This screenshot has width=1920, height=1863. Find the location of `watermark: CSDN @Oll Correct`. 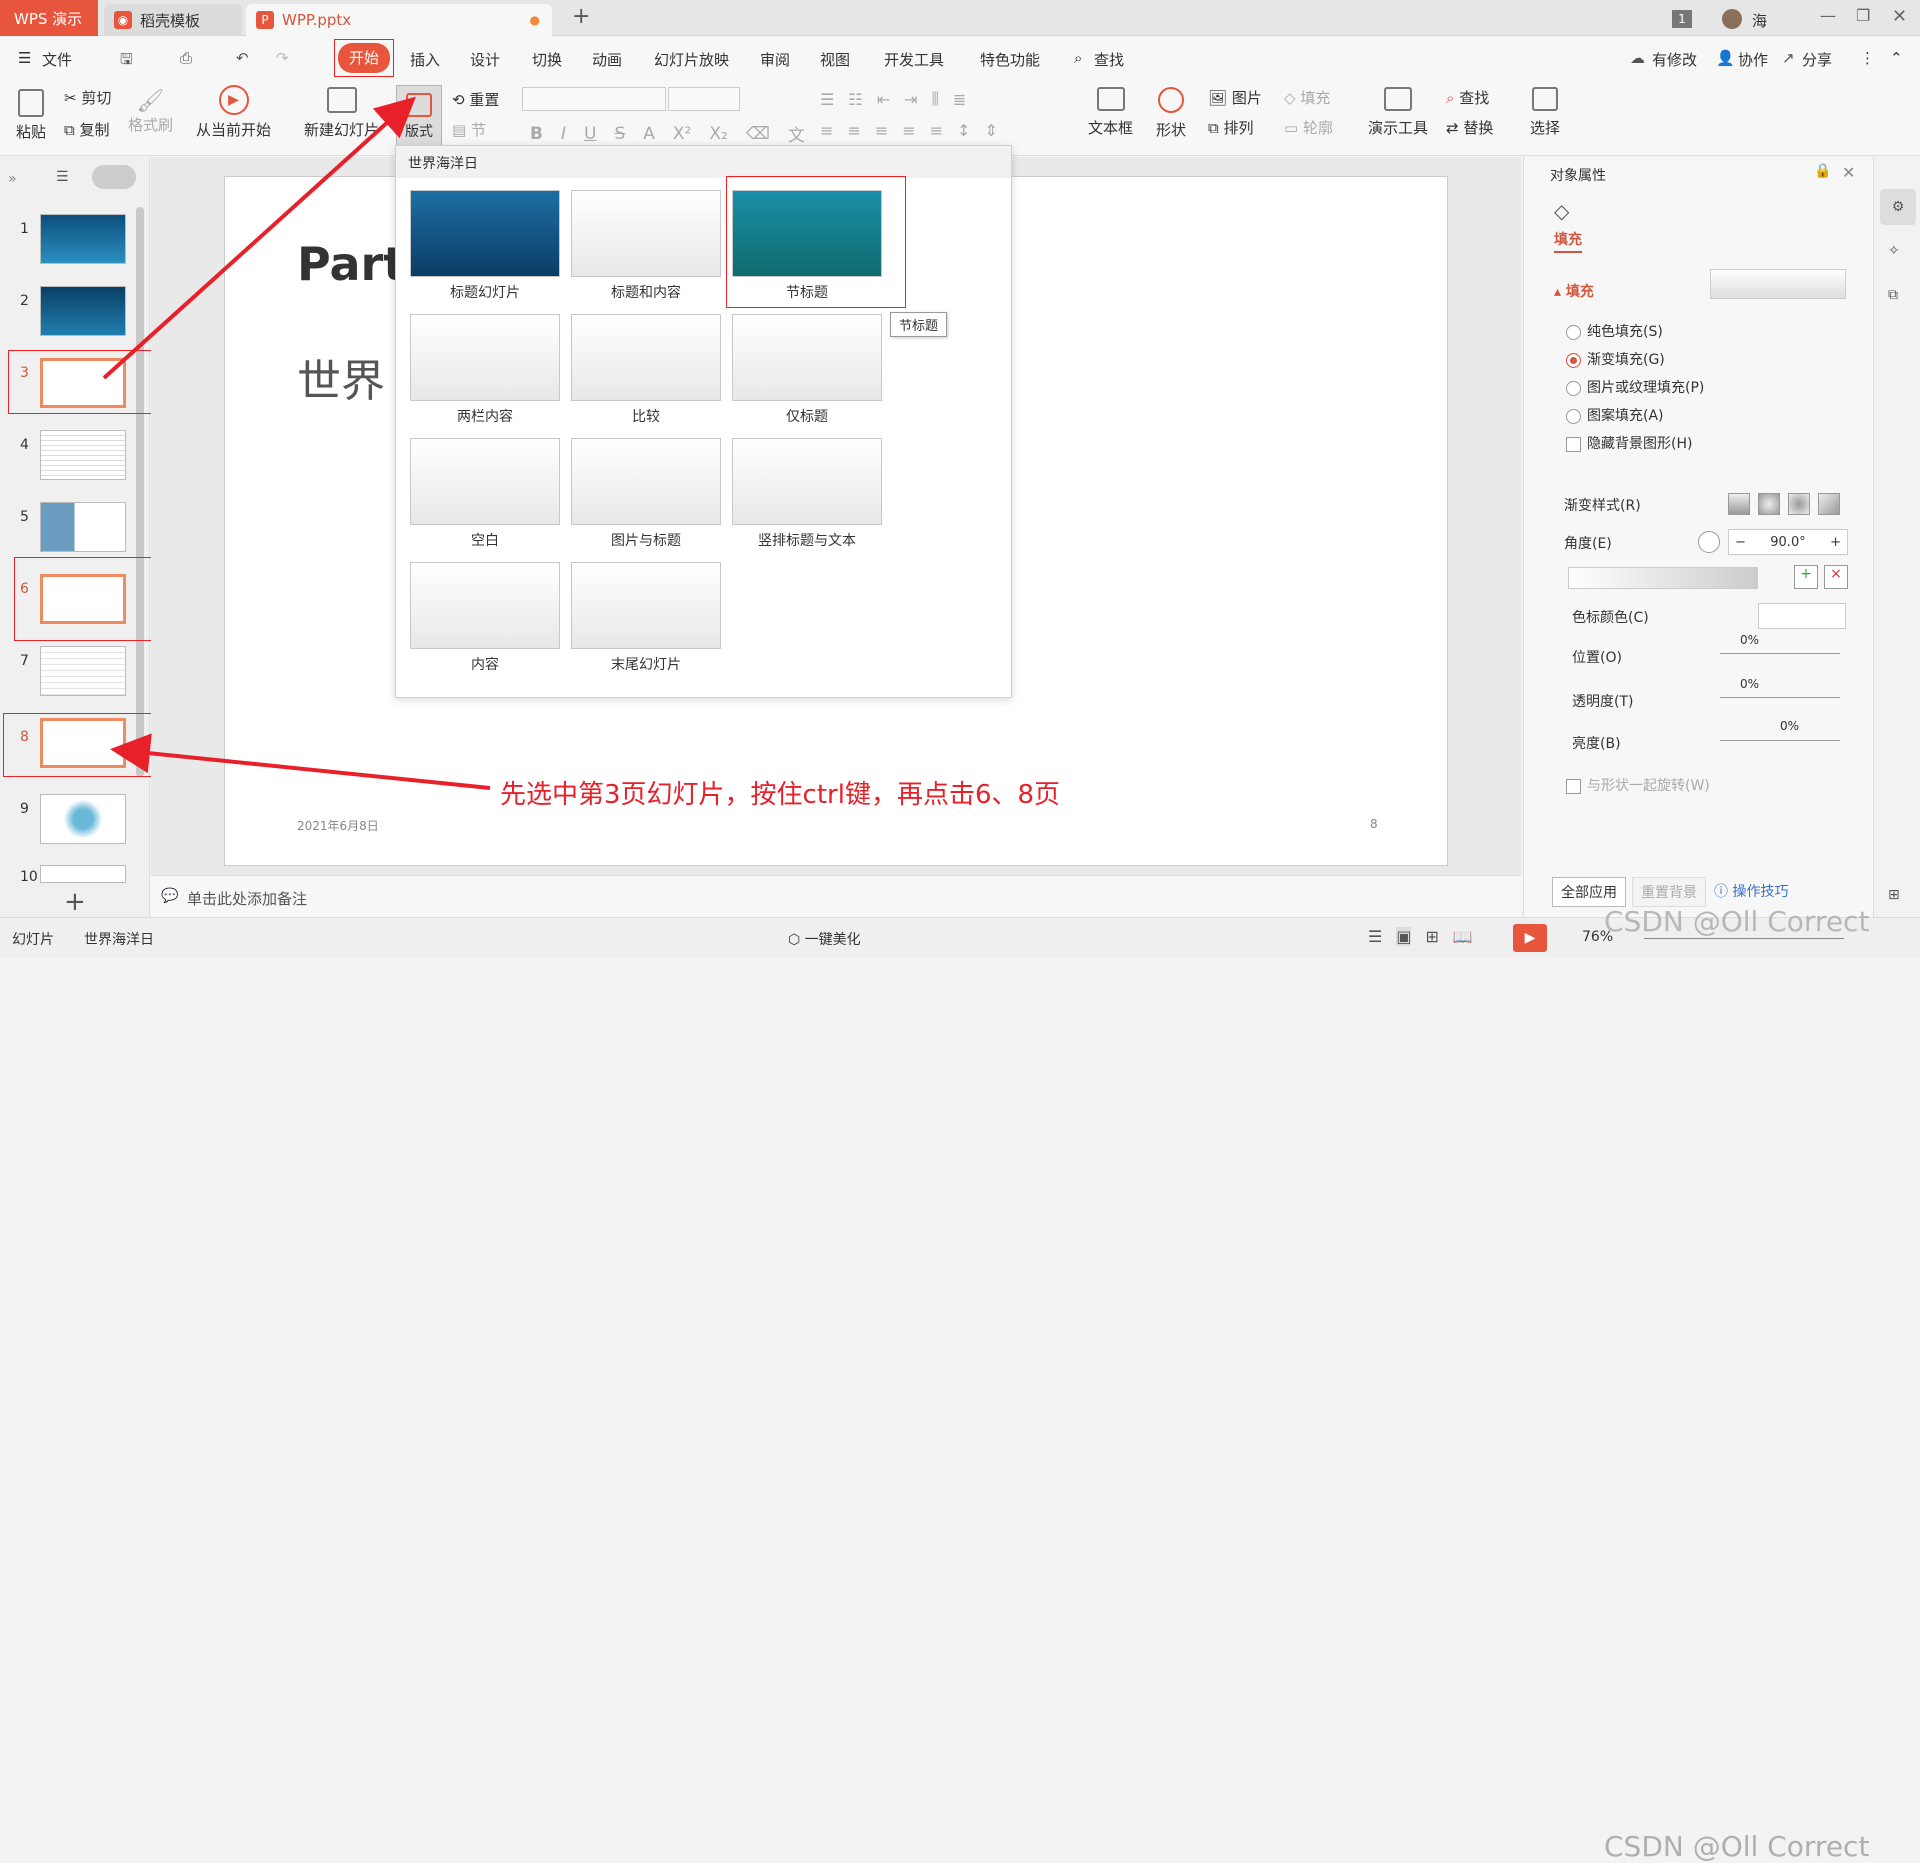

watermark: CSDN @Oll Correct is located at coordinates (1737, 1846).